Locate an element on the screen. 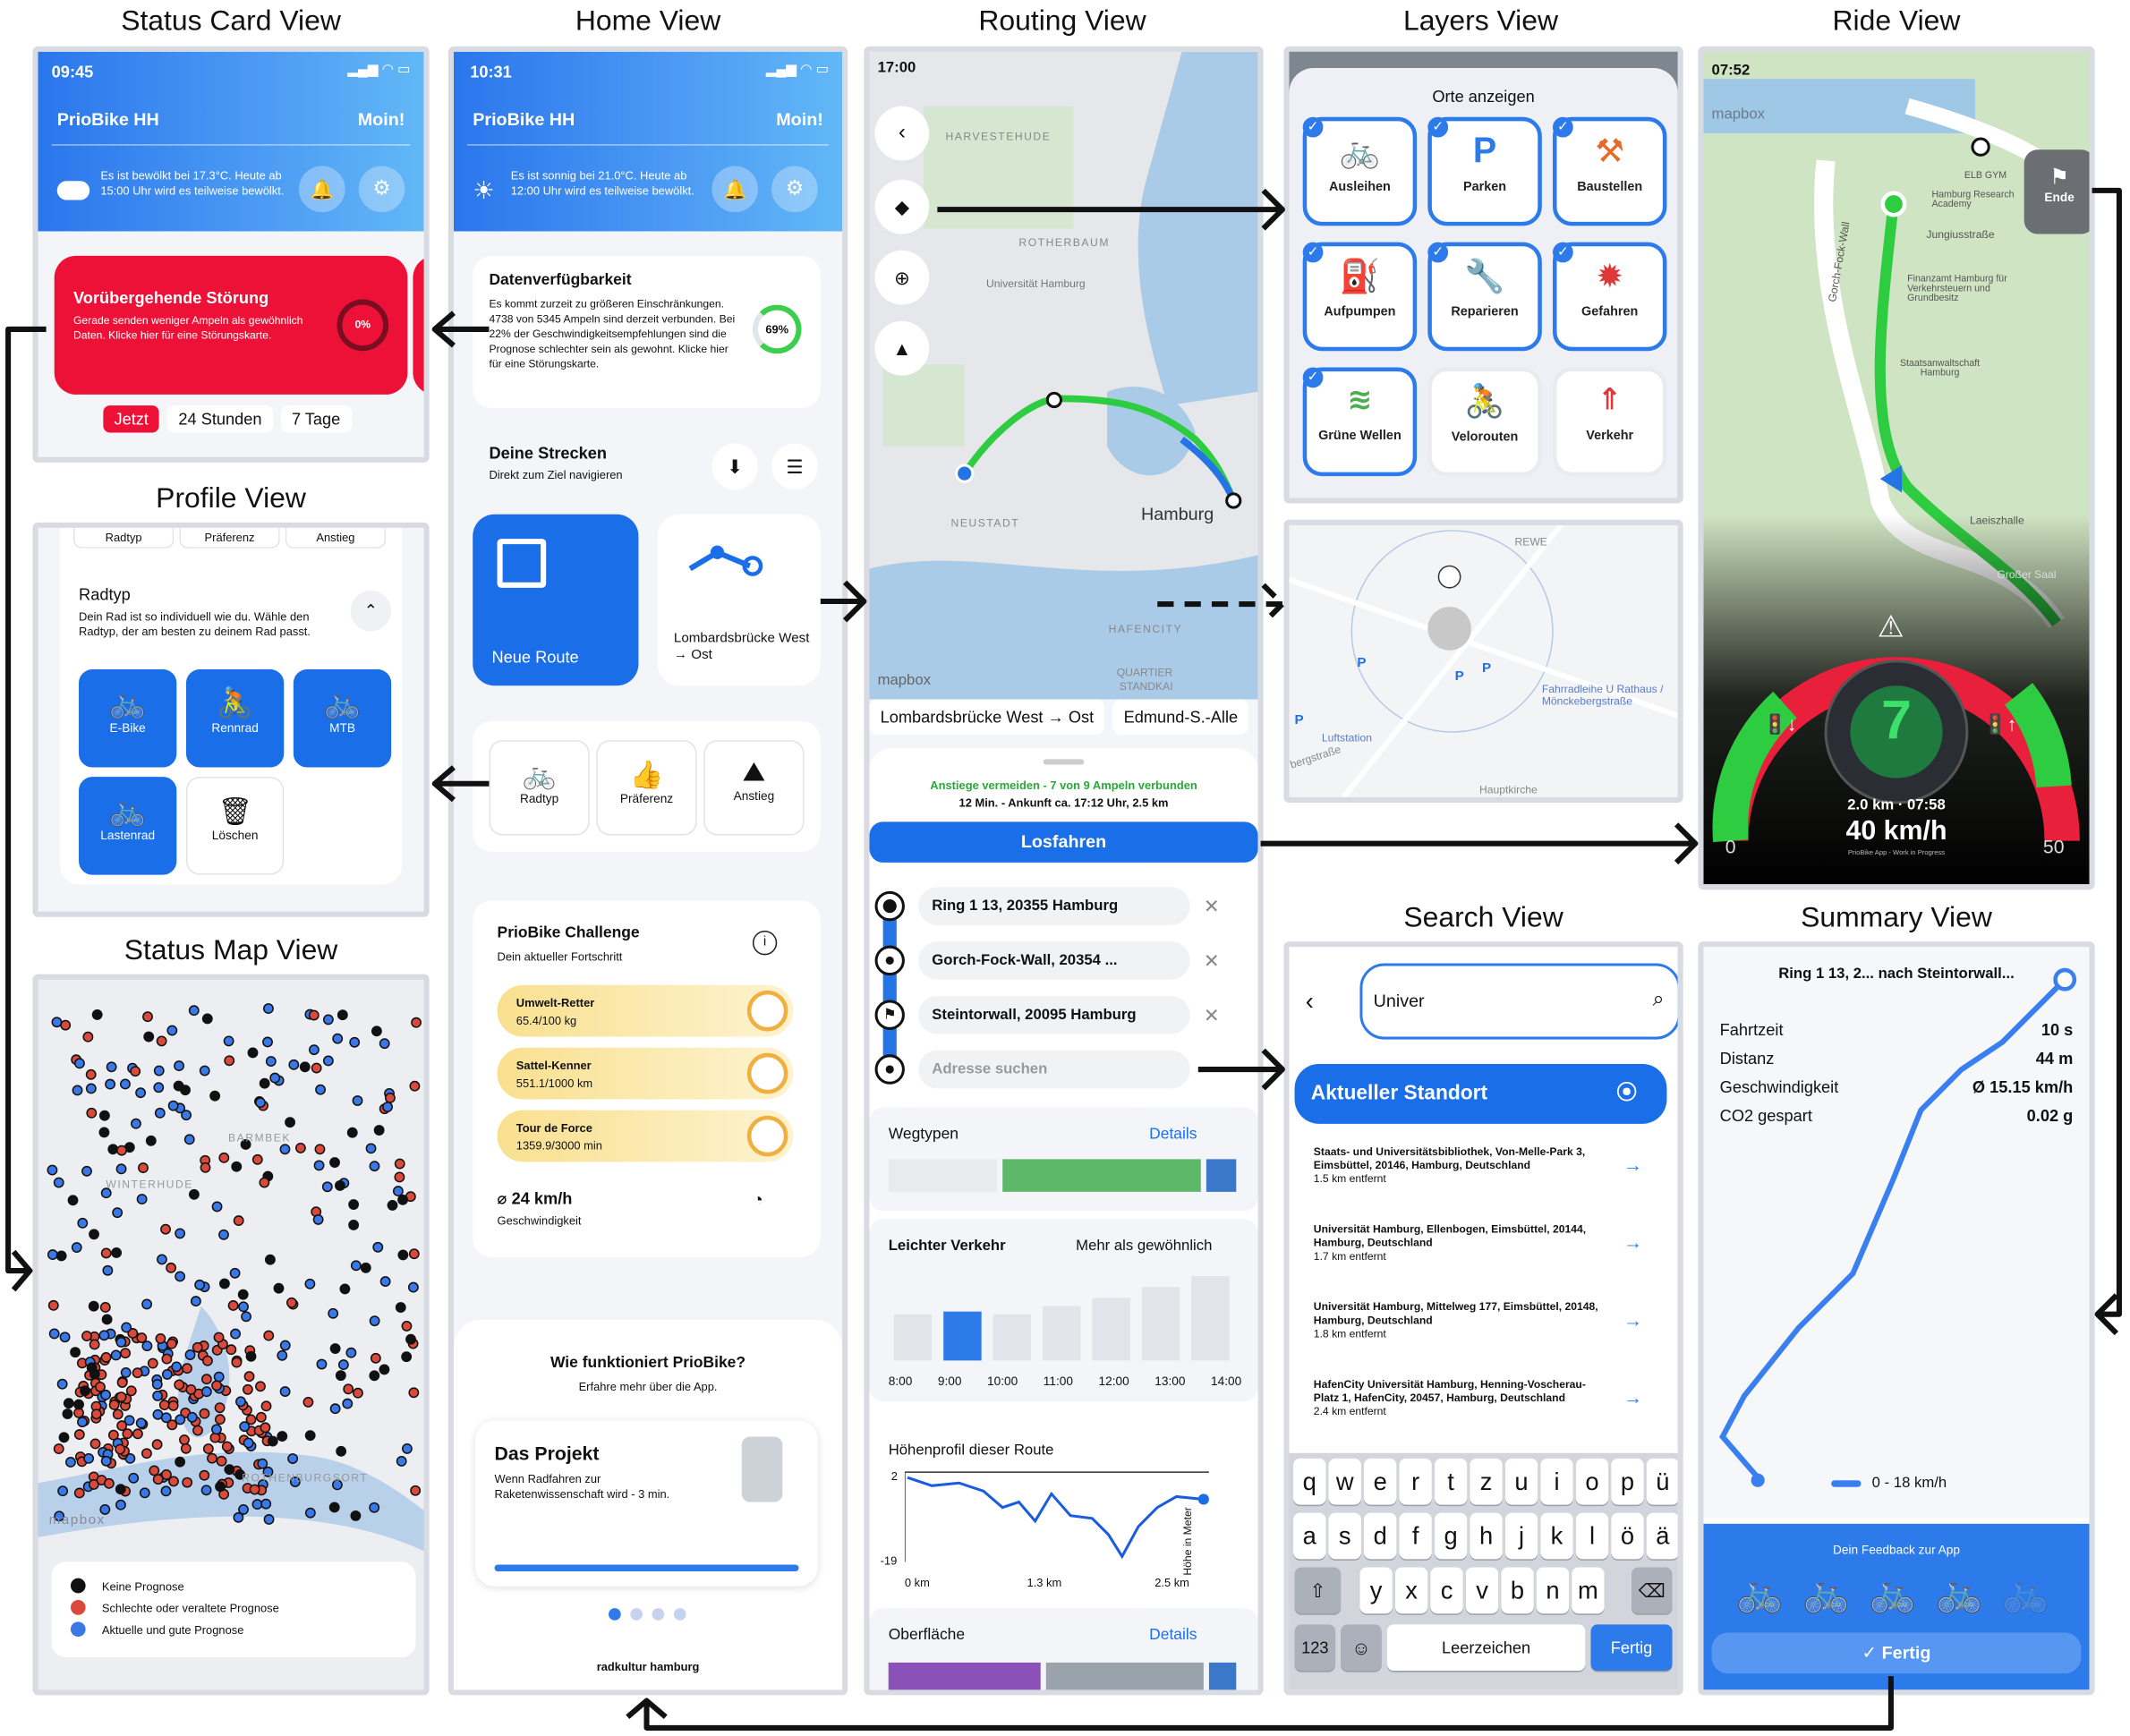  tab-7d: 7 Tage is located at coordinates (316, 419).